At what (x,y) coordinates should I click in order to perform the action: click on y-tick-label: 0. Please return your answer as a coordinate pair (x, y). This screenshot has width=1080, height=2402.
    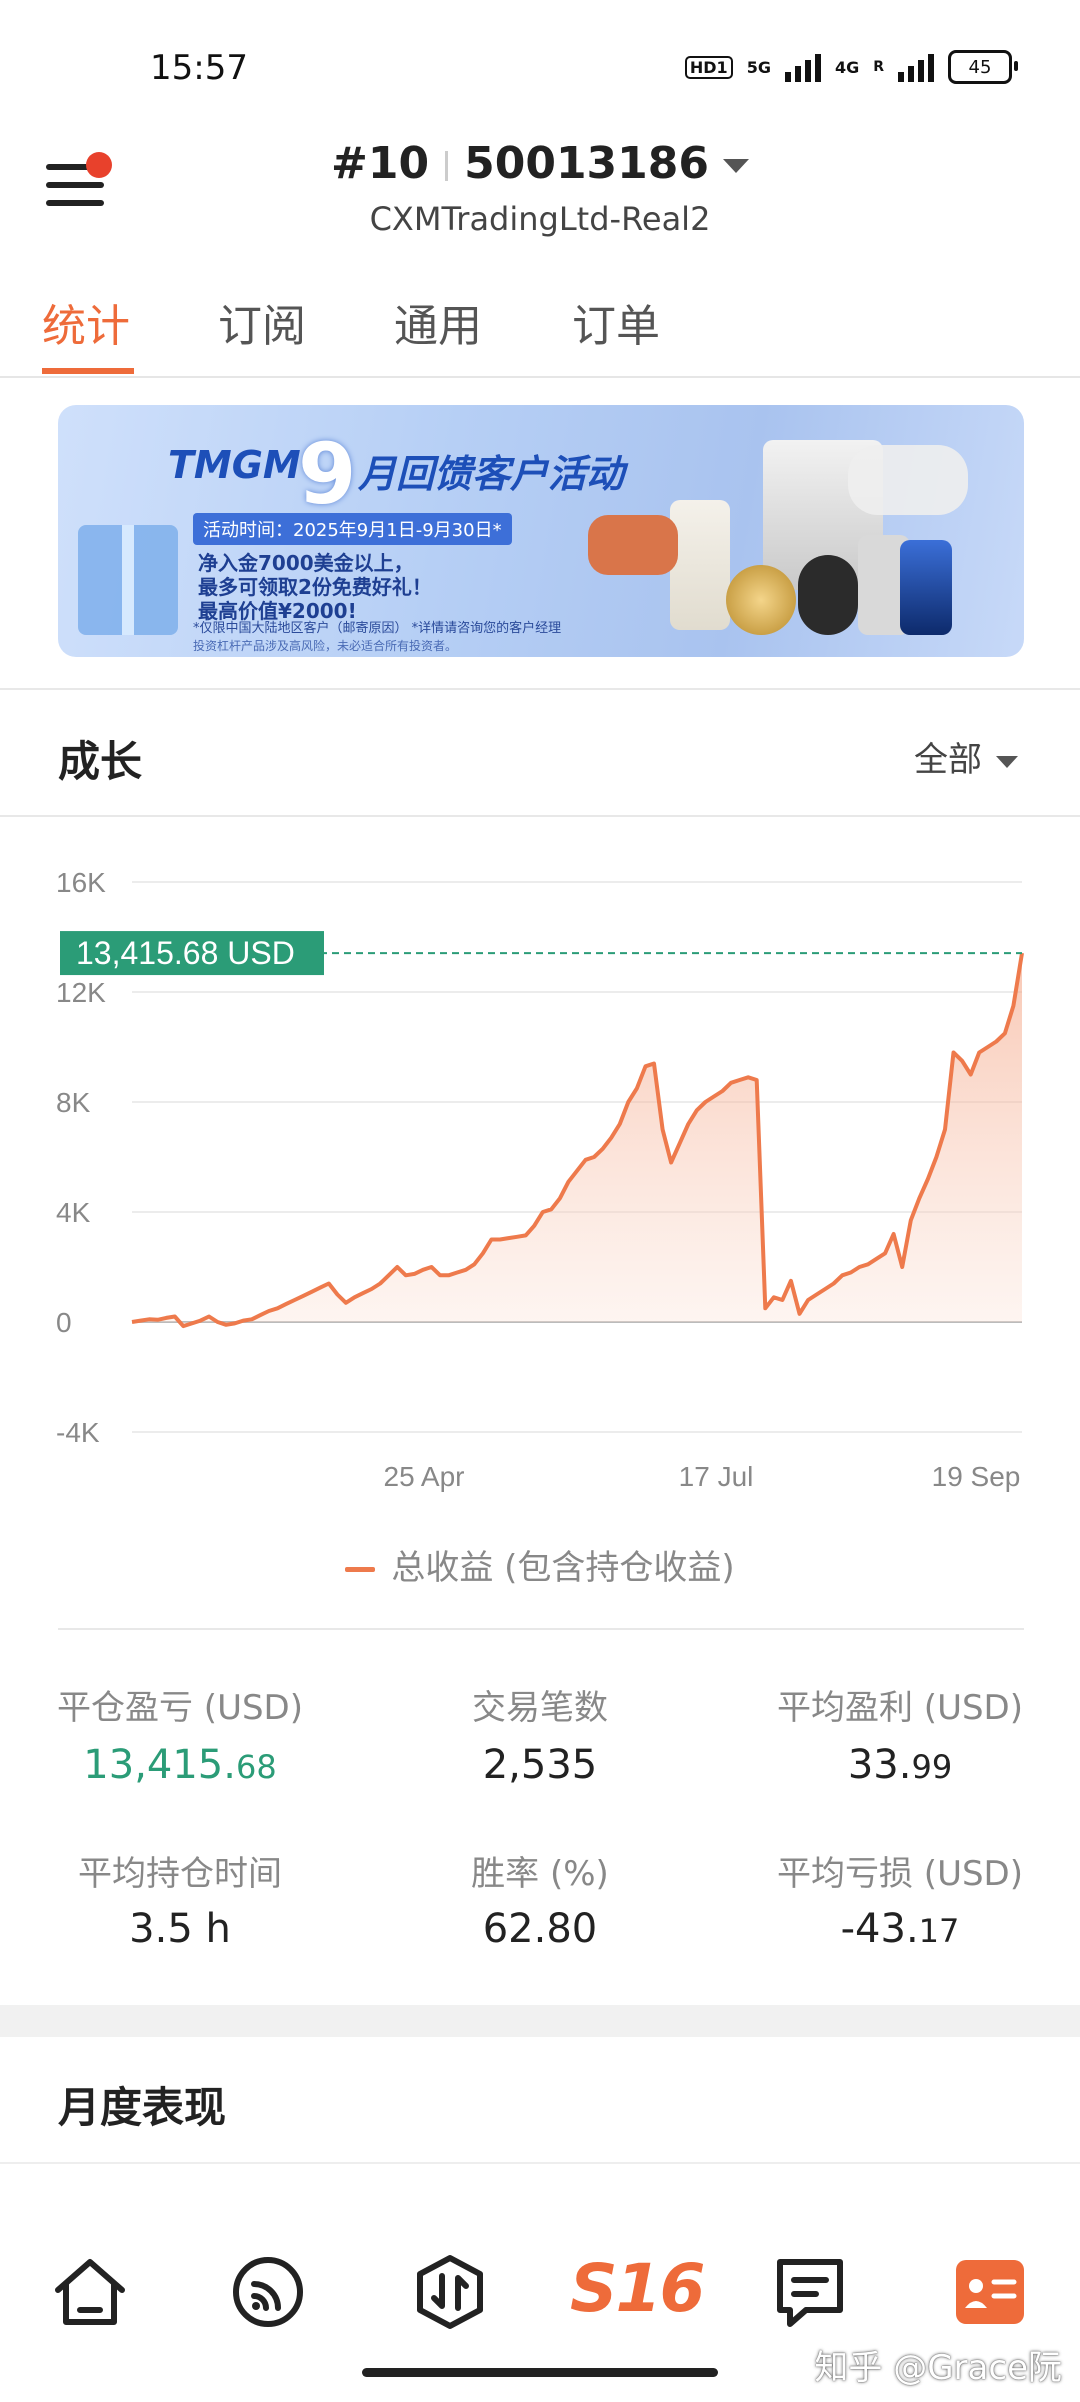
    Looking at the image, I should click on (64, 1322).